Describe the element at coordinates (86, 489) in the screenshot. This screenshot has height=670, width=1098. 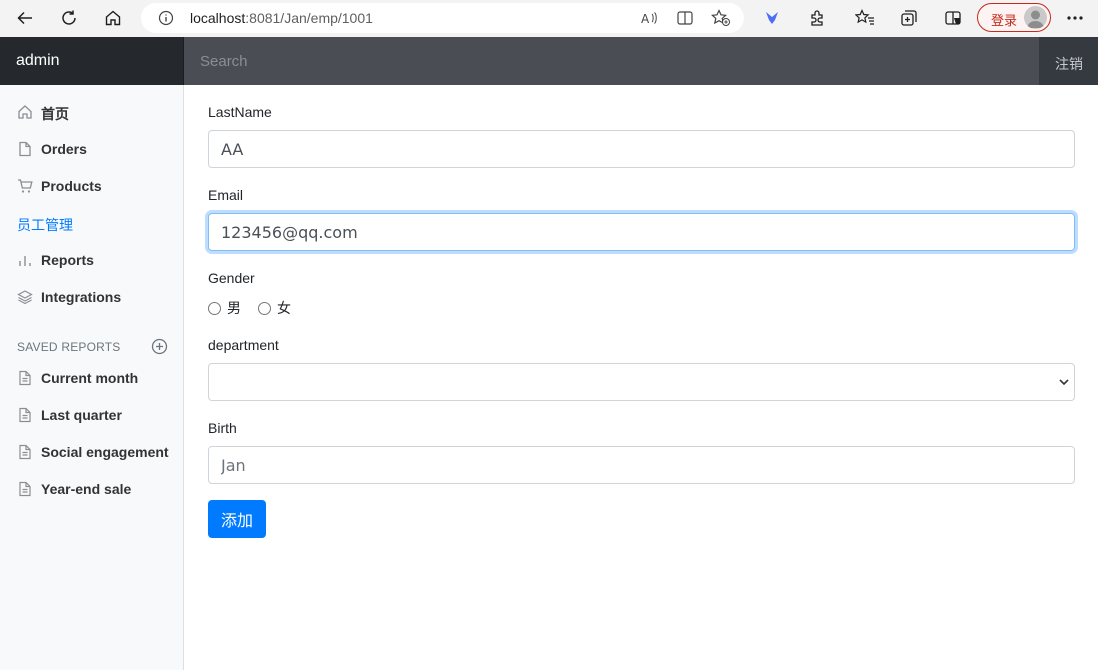
I see `sidebar-item-label: Year-end sale` at that location.